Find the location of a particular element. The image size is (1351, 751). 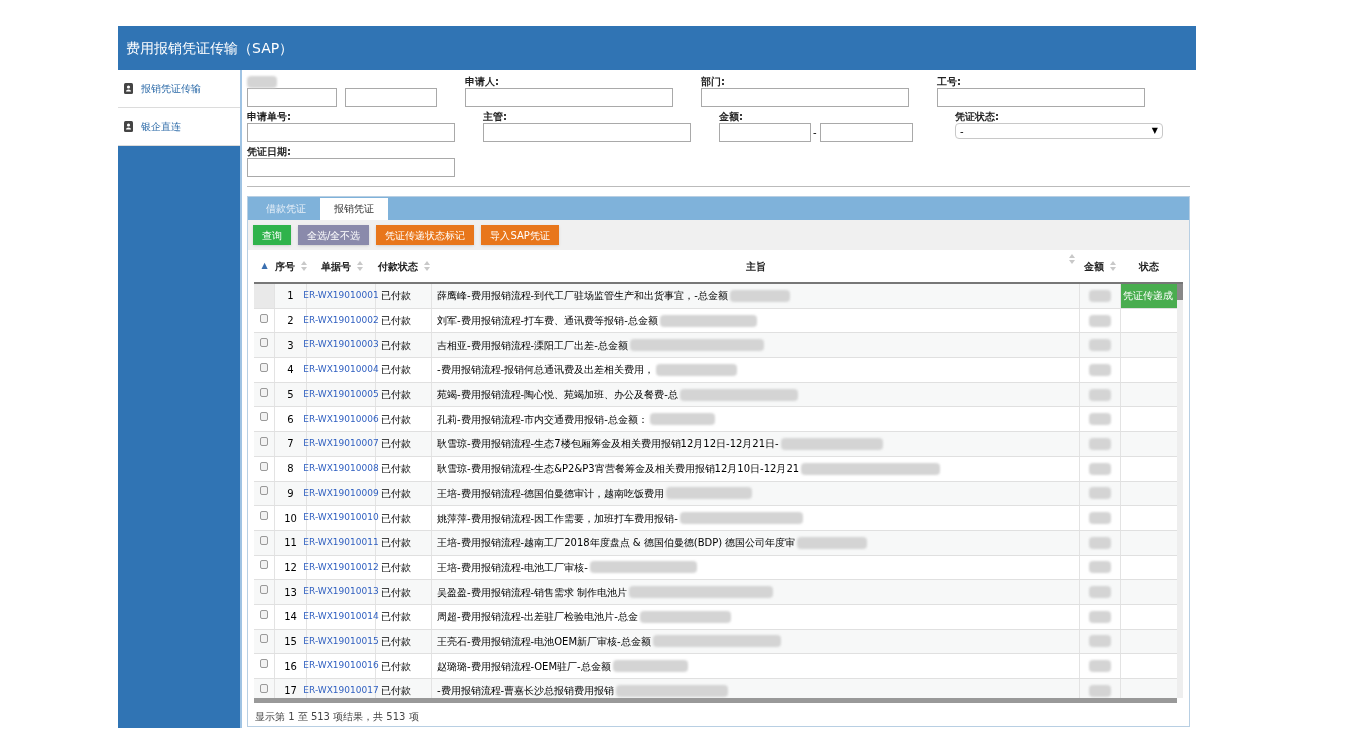

table-row: 16 ER-WX19010016 已付款 赵璐璐-费用报销流程-OEM驻厂-总金额 is located at coordinates (715, 666).